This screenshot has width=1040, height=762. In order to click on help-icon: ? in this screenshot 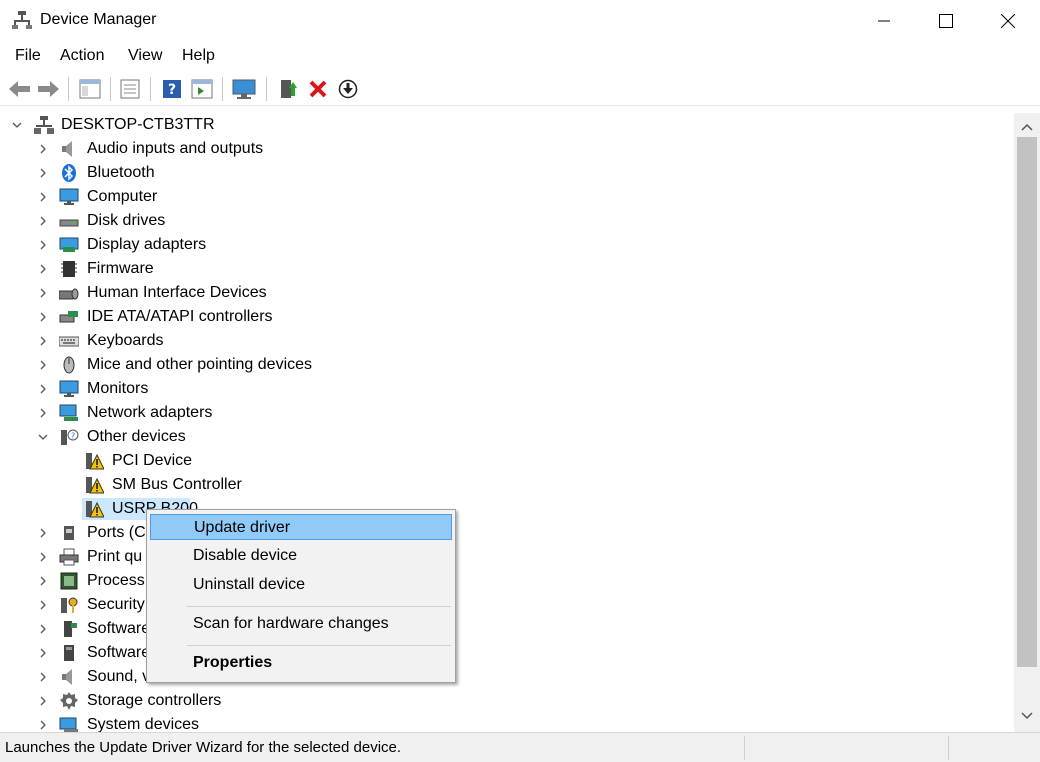, I will do `click(172, 89)`.